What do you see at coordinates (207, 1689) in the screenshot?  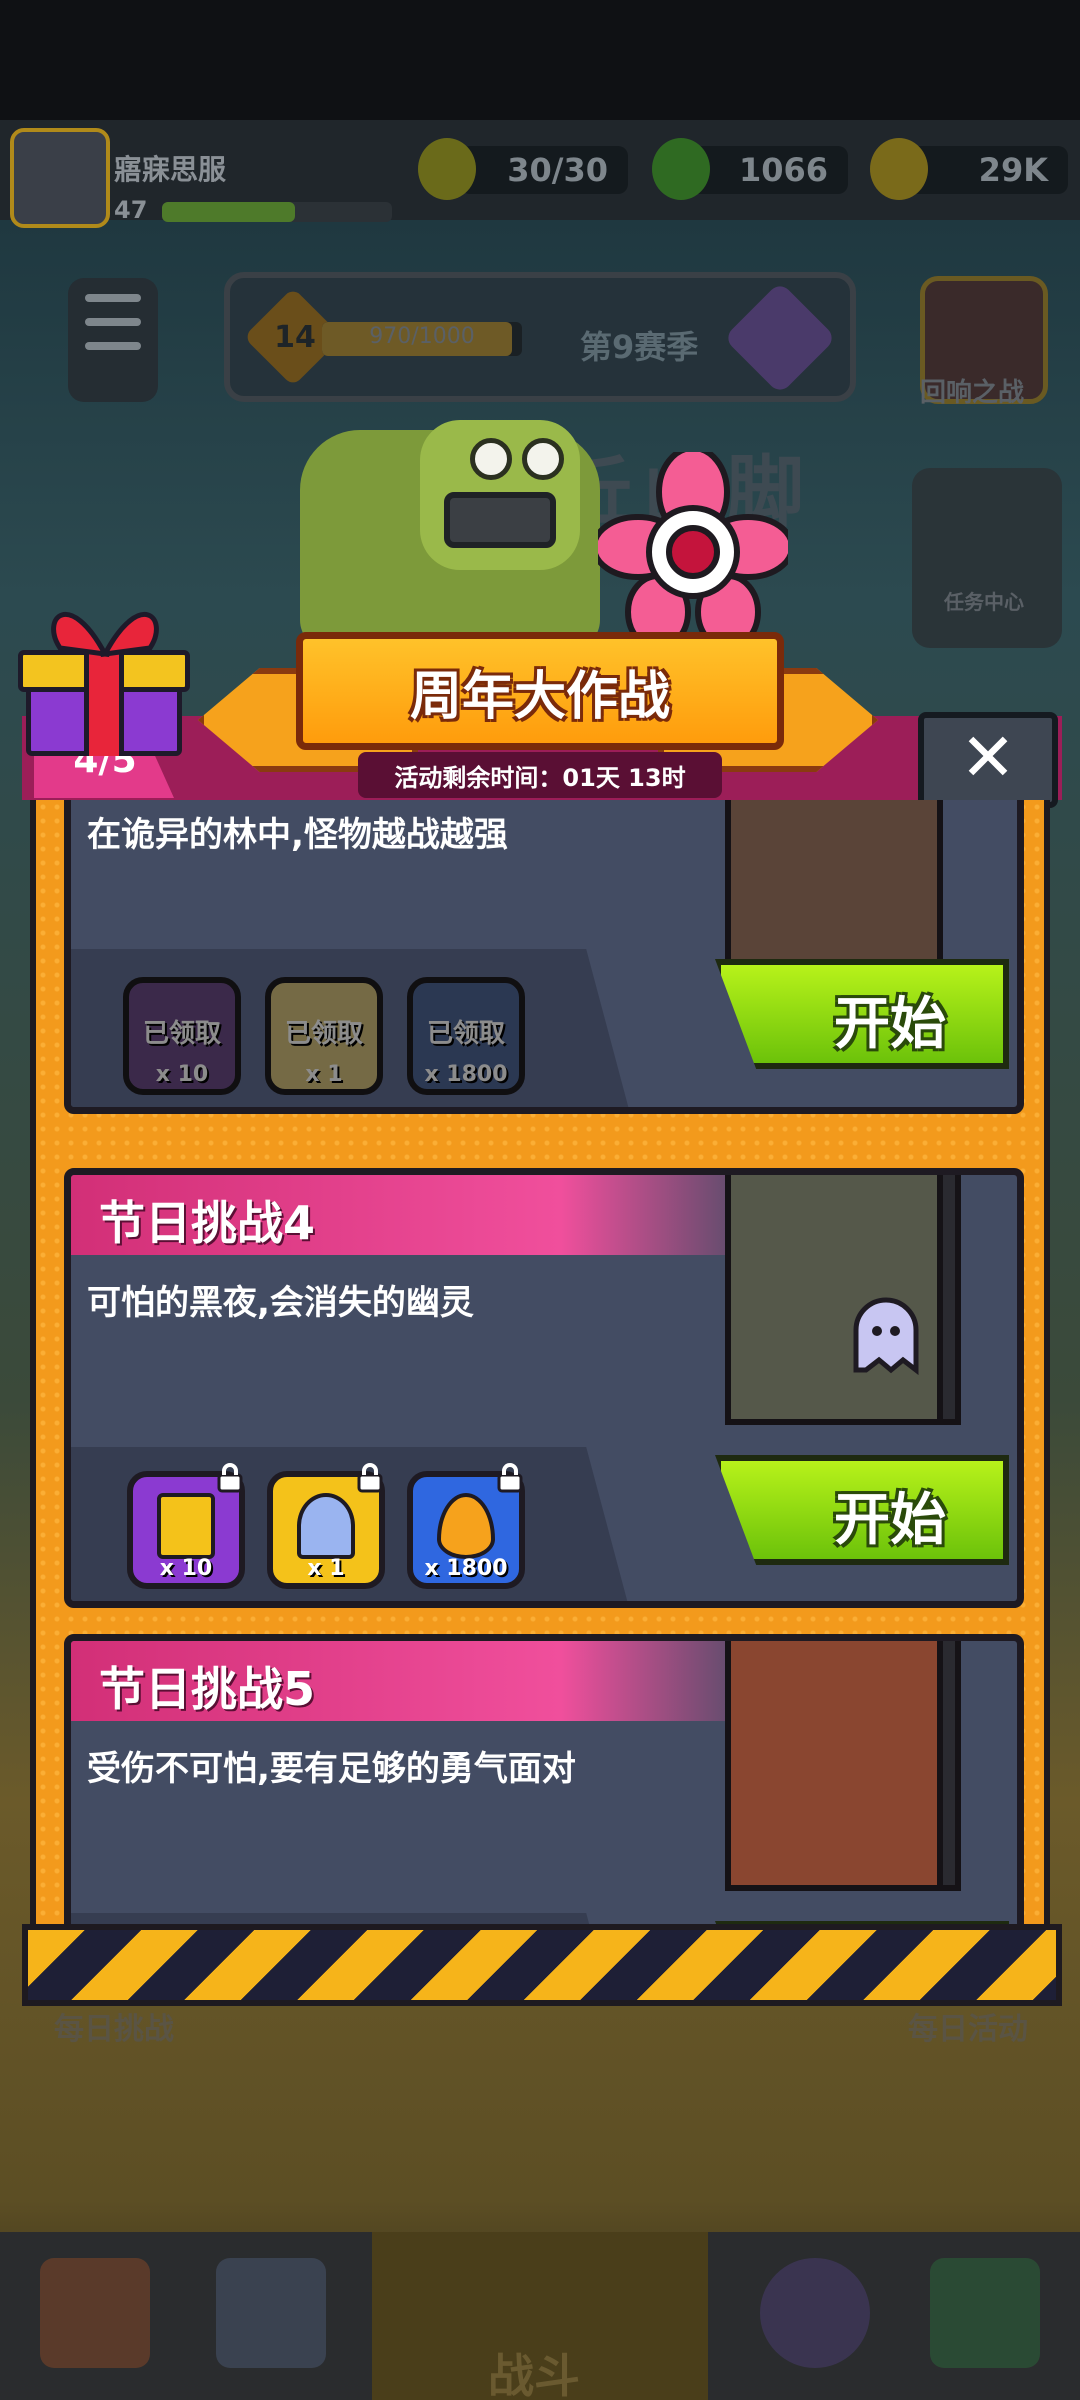 I see `challenge-title: 节日挑战5` at bounding box center [207, 1689].